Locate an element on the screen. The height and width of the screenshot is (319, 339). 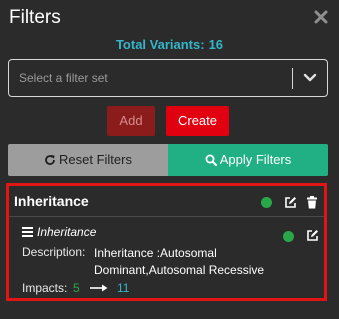
impacts-label: Impacts: is located at coordinates (45, 288).